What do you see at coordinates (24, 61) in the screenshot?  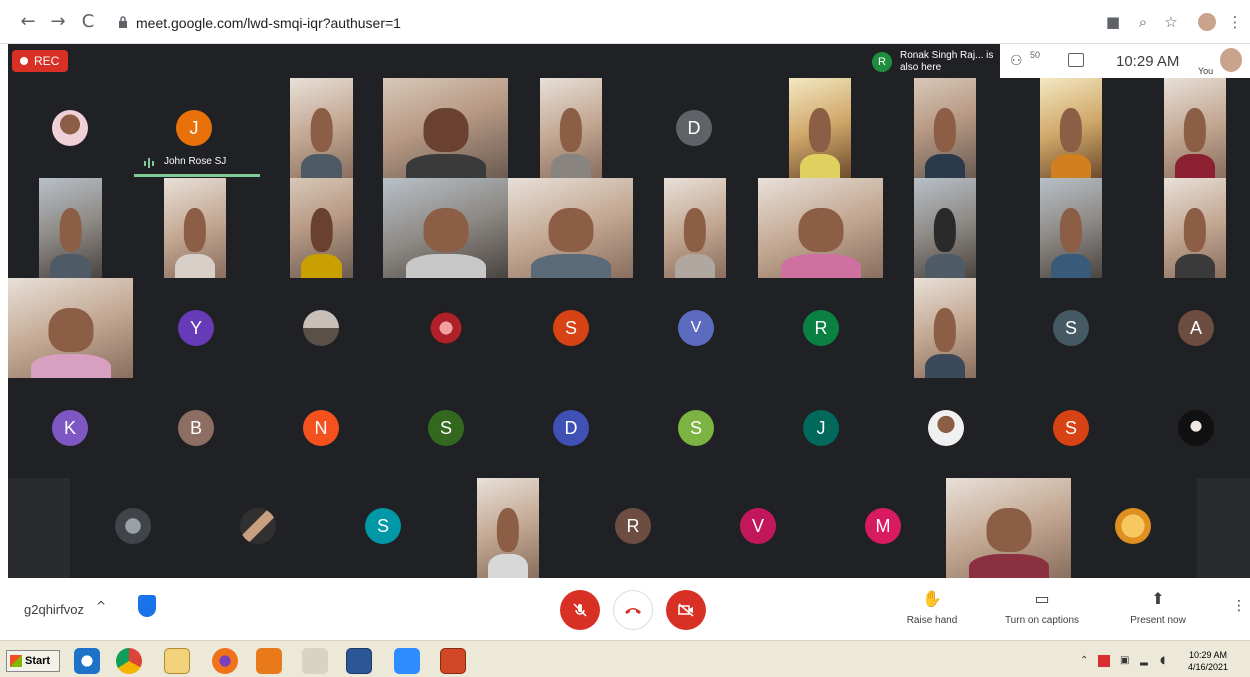 I see `recording-dot-icon` at bounding box center [24, 61].